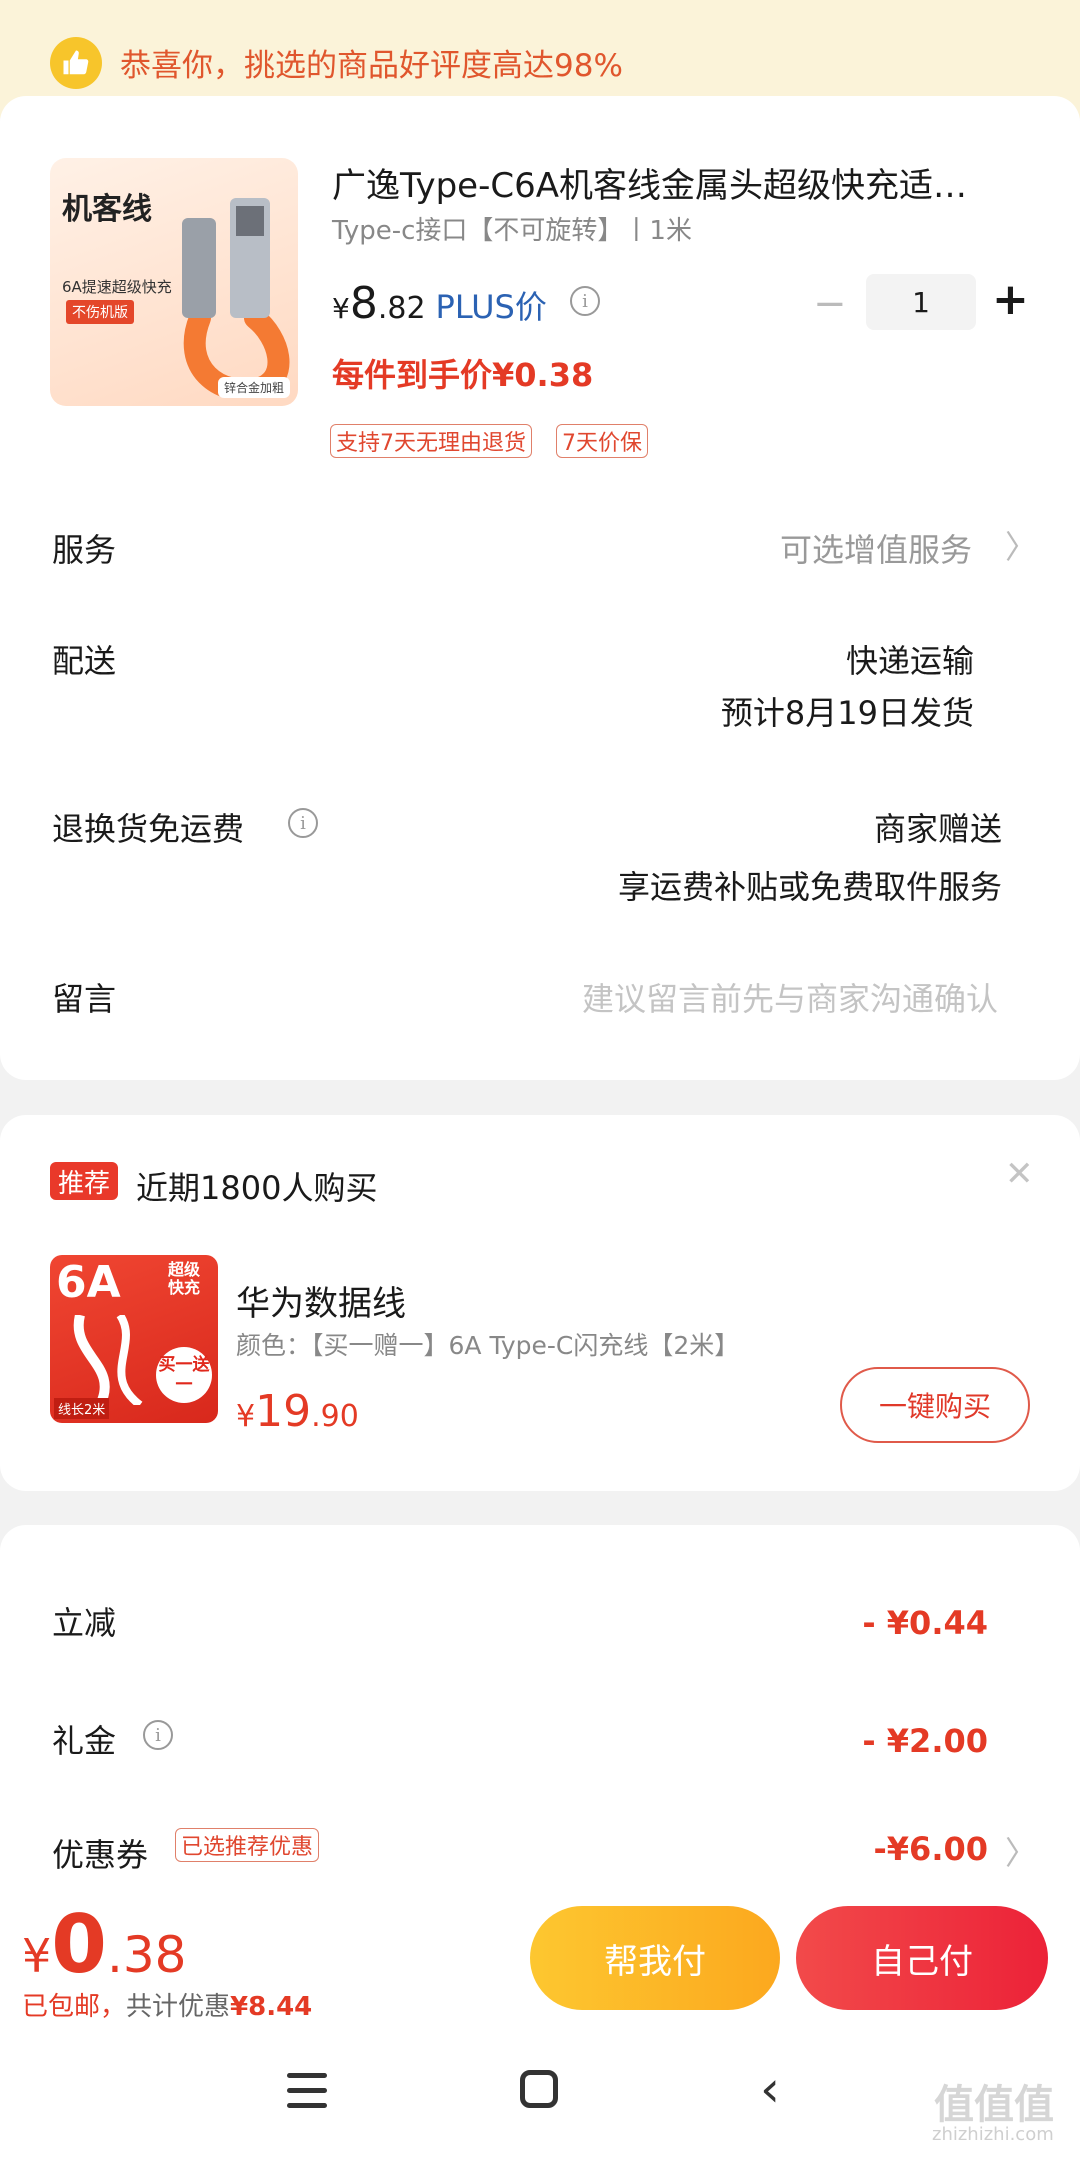  I want to click on quantity-decrease-button: −, so click(830, 304).